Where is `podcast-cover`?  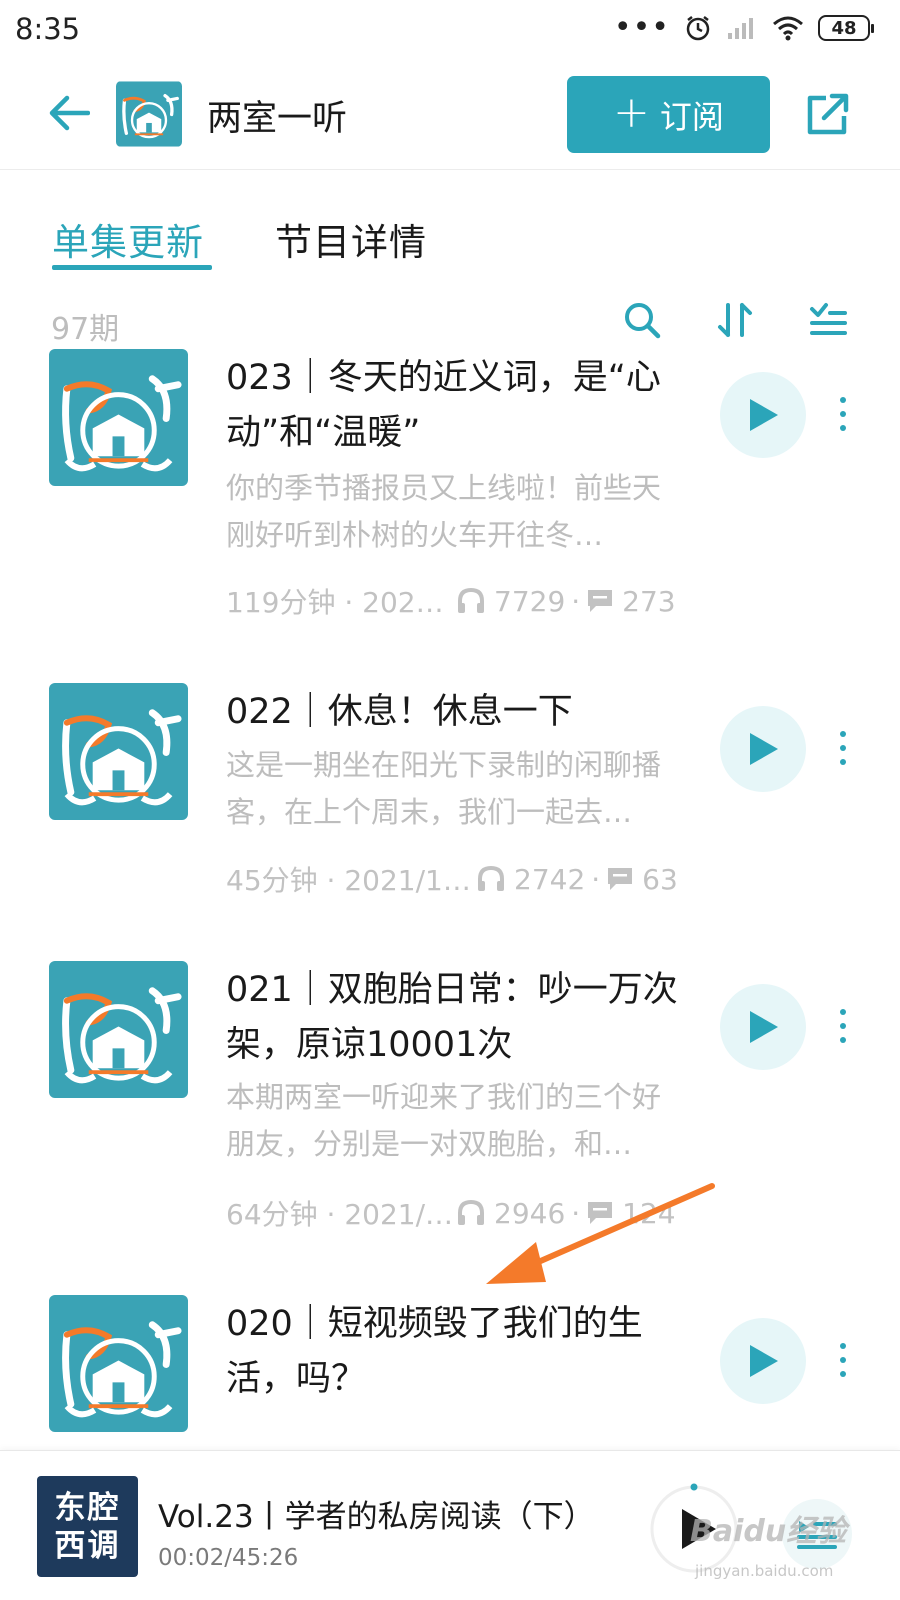 podcast-cover is located at coordinates (149, 114).